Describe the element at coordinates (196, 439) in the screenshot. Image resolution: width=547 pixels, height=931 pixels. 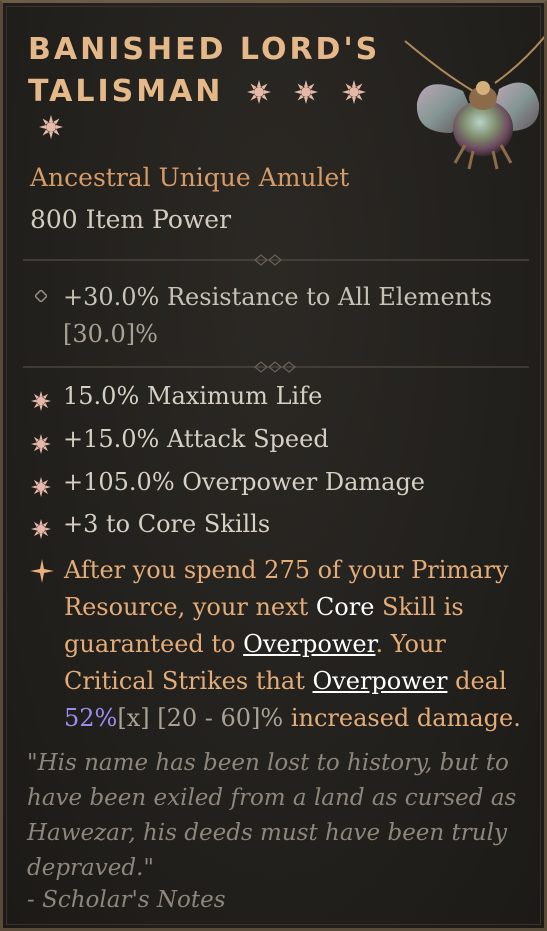
I see `affix-line: +15.0% Attack Speed` at that location.